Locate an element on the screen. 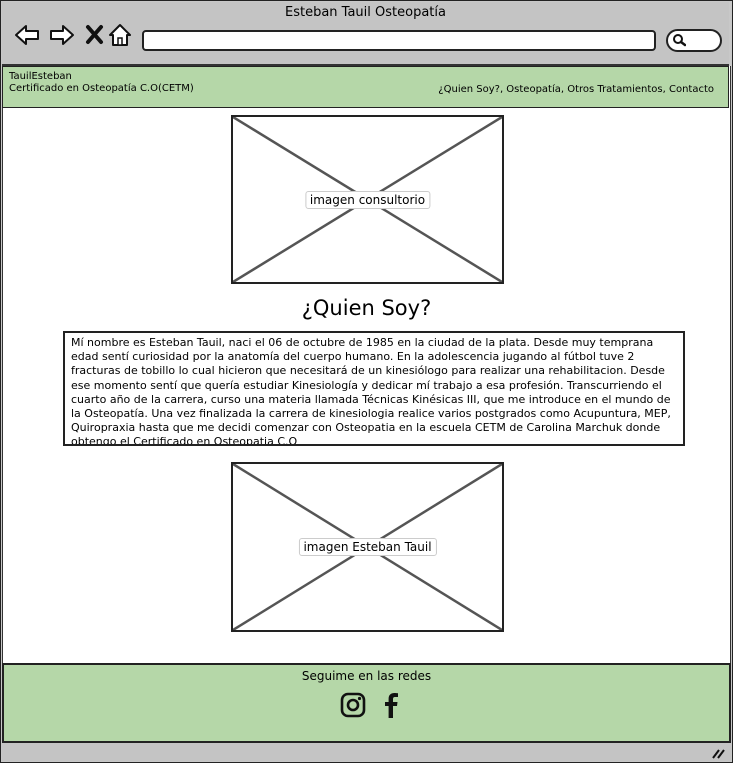 The height and width of the screenshot is (763, 733). search-icon is located at coordinates (679, 40).